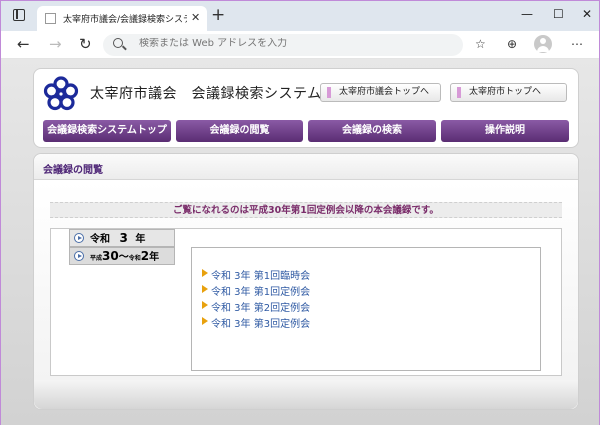 The height and width of the screenshot is (425, 600). Describe the element at coordinates (23, 44) in the screenshot. I see `back-arrow-icon: ←` at that location.